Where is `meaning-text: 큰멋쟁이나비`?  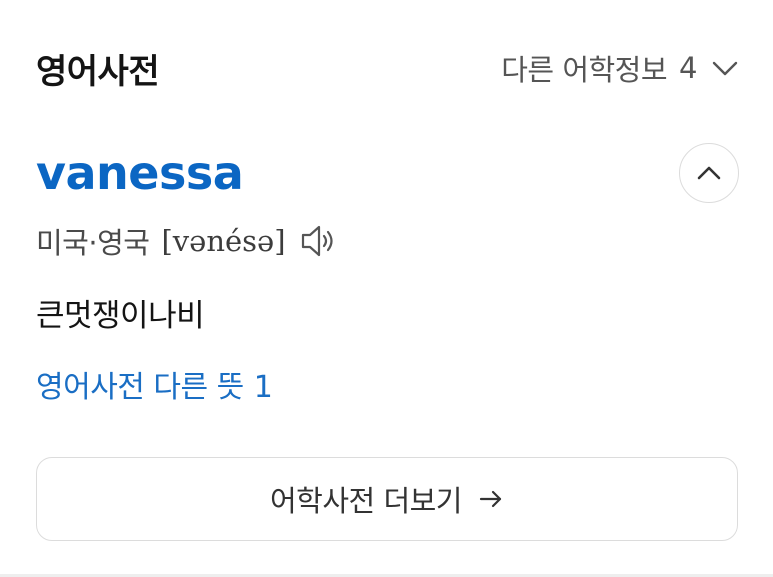 meaning-text: 큰멋쟁이나비 is located at coordinates (120, 316).